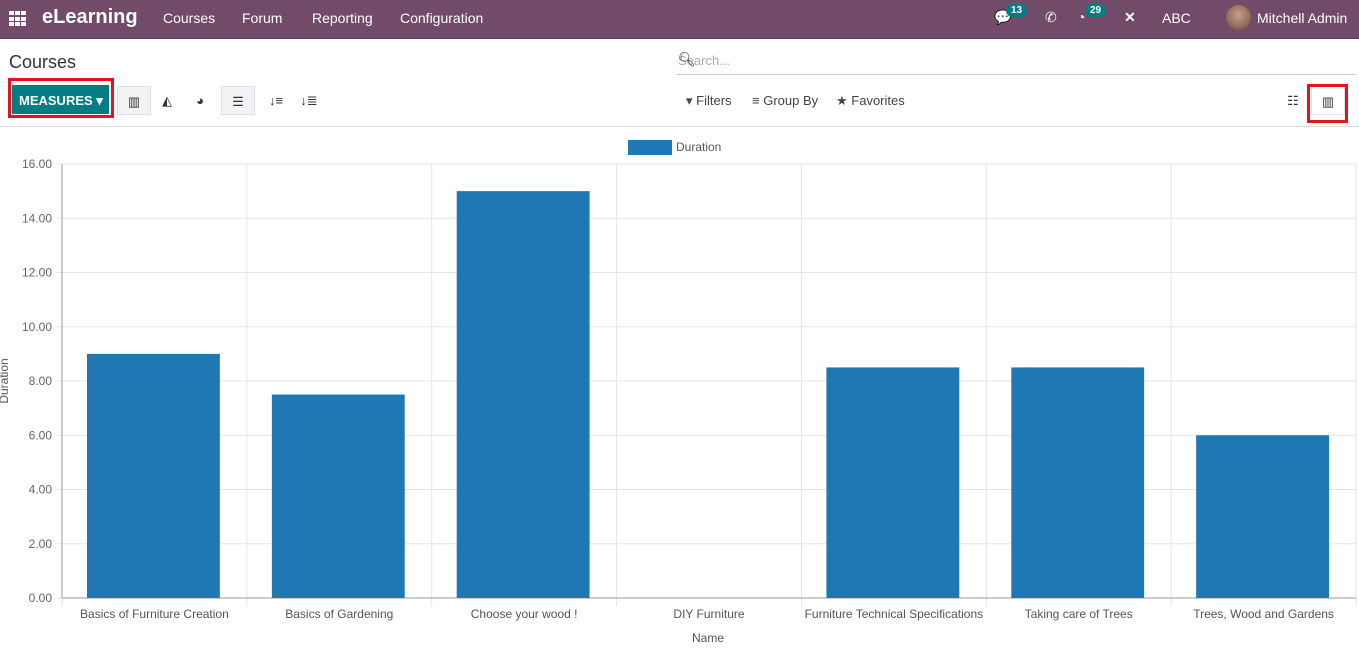 The image size is (1359, 649). What do you see at coordinates (1263, 614) in the screenshot?
I see `x-tick-label: Trees, Wood and Gardens` at bounding box center [1263, 614].